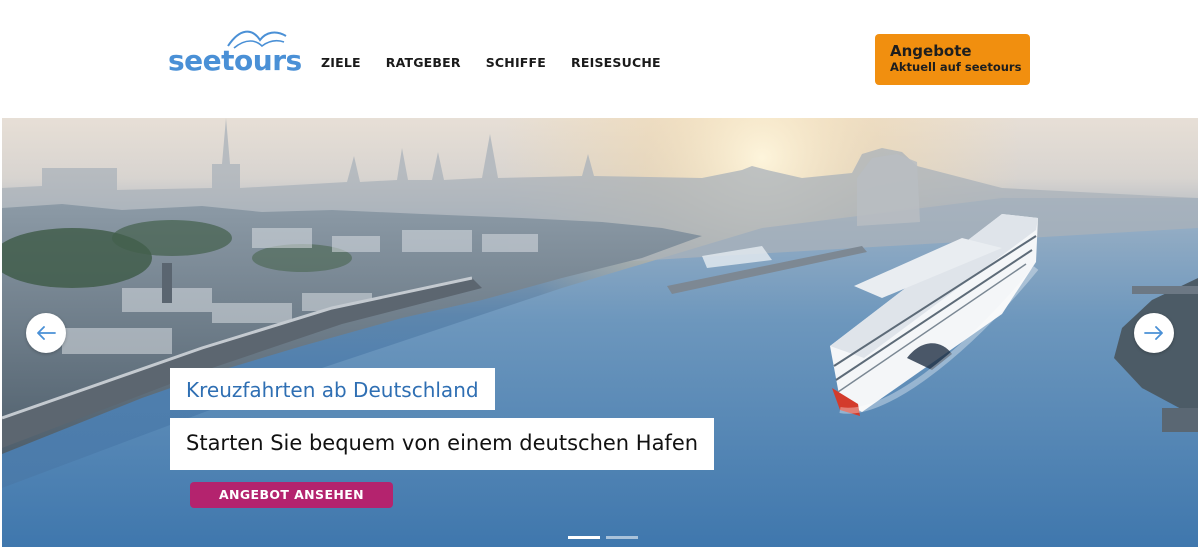  What do you see at coordinates (516, 62) in the screenshot?
I see `nav-item-schiffe: SCHIFFE` at bounding box center [516, 62].